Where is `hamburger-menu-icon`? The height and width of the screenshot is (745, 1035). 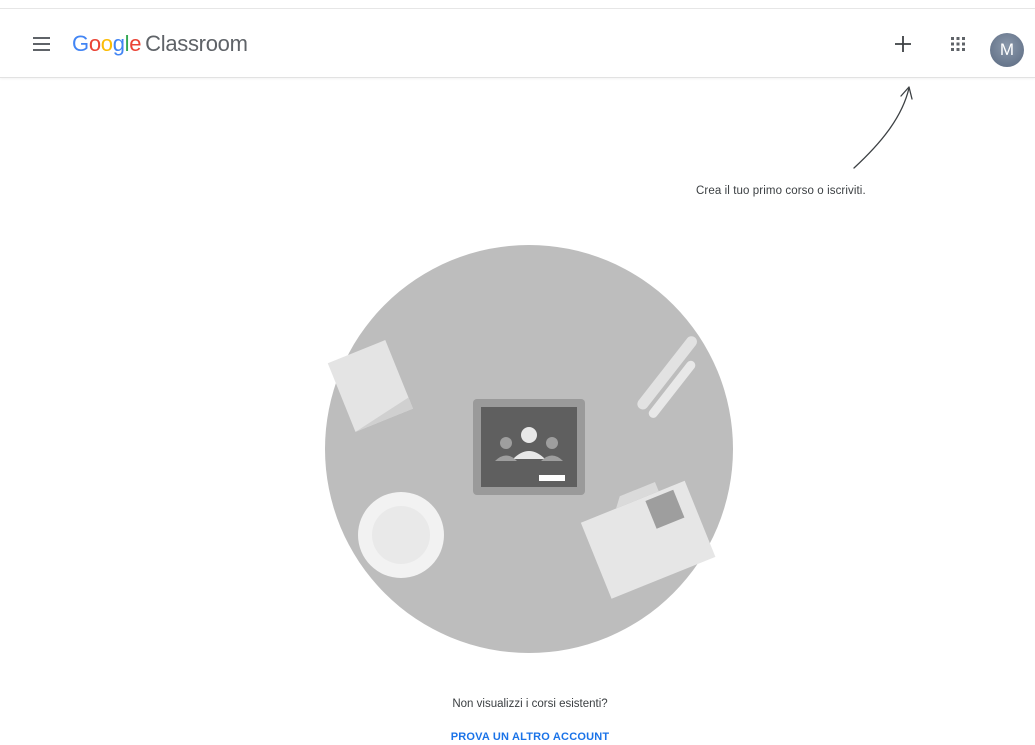 hamburger-menu-icon is located at coordinates (41, 44).